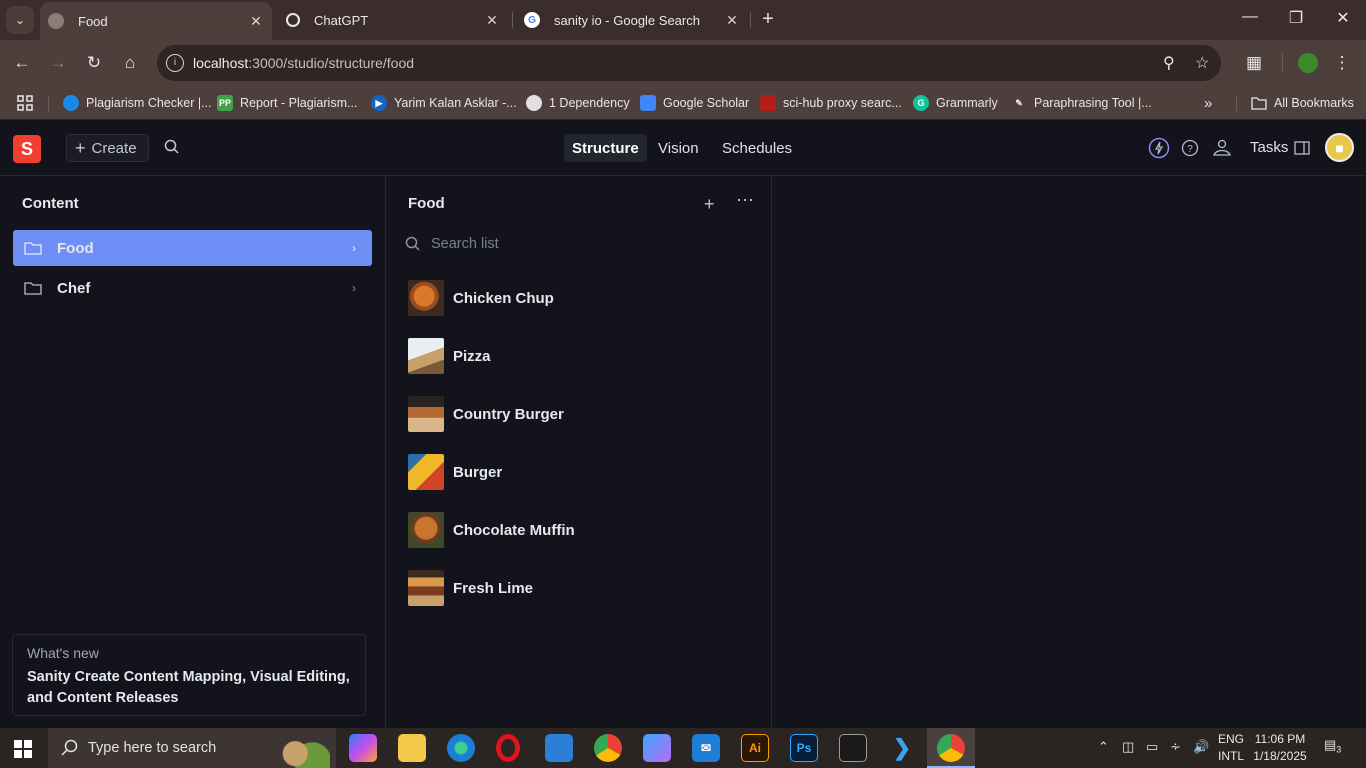 This screenshot has height=768, width=1366. Describe the element at coordinates (1222, 148) in the screenshot. I see `community-icon` at that location.